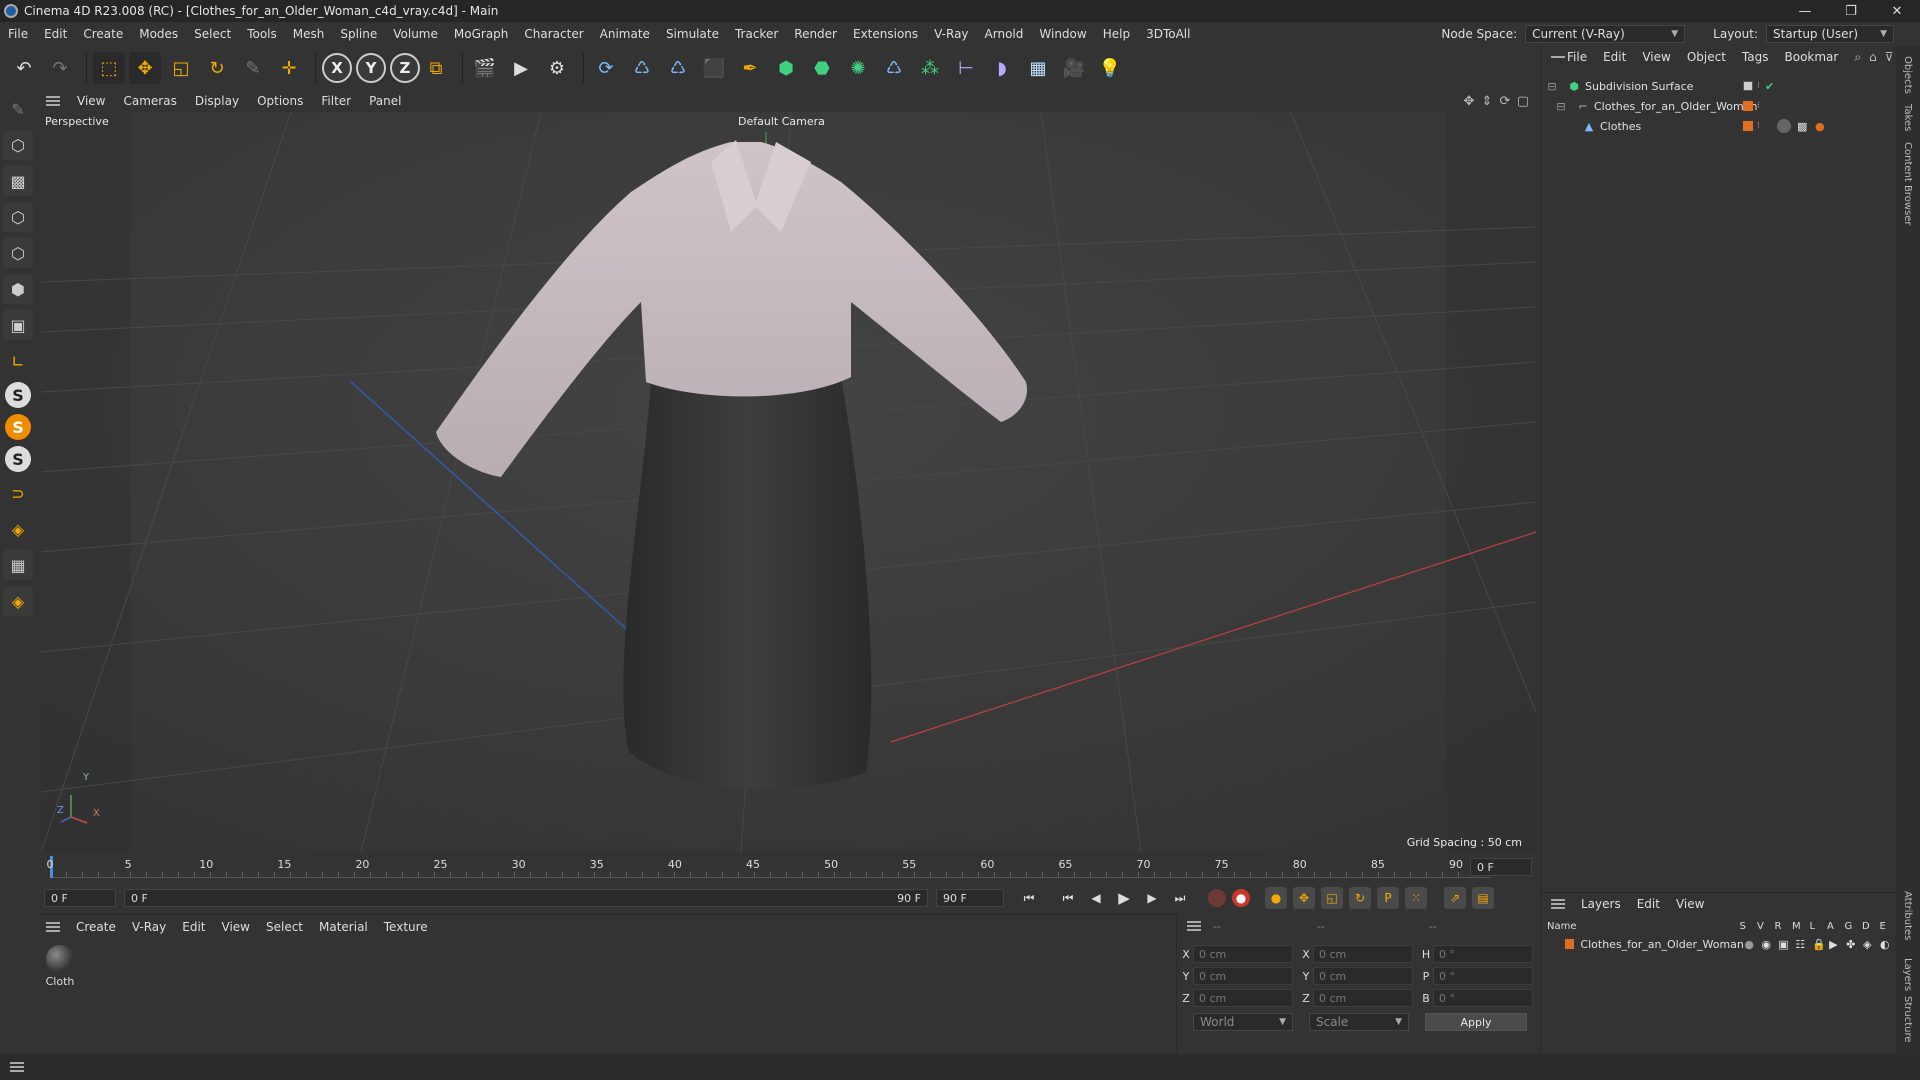 Image resolution: width=1920 pixels, height=1080 pixels. Describe the element at coordinates (1605, 34) in the screenshot. I see `node-space-dropdown: Current (V-Ray) ▼` at that location.